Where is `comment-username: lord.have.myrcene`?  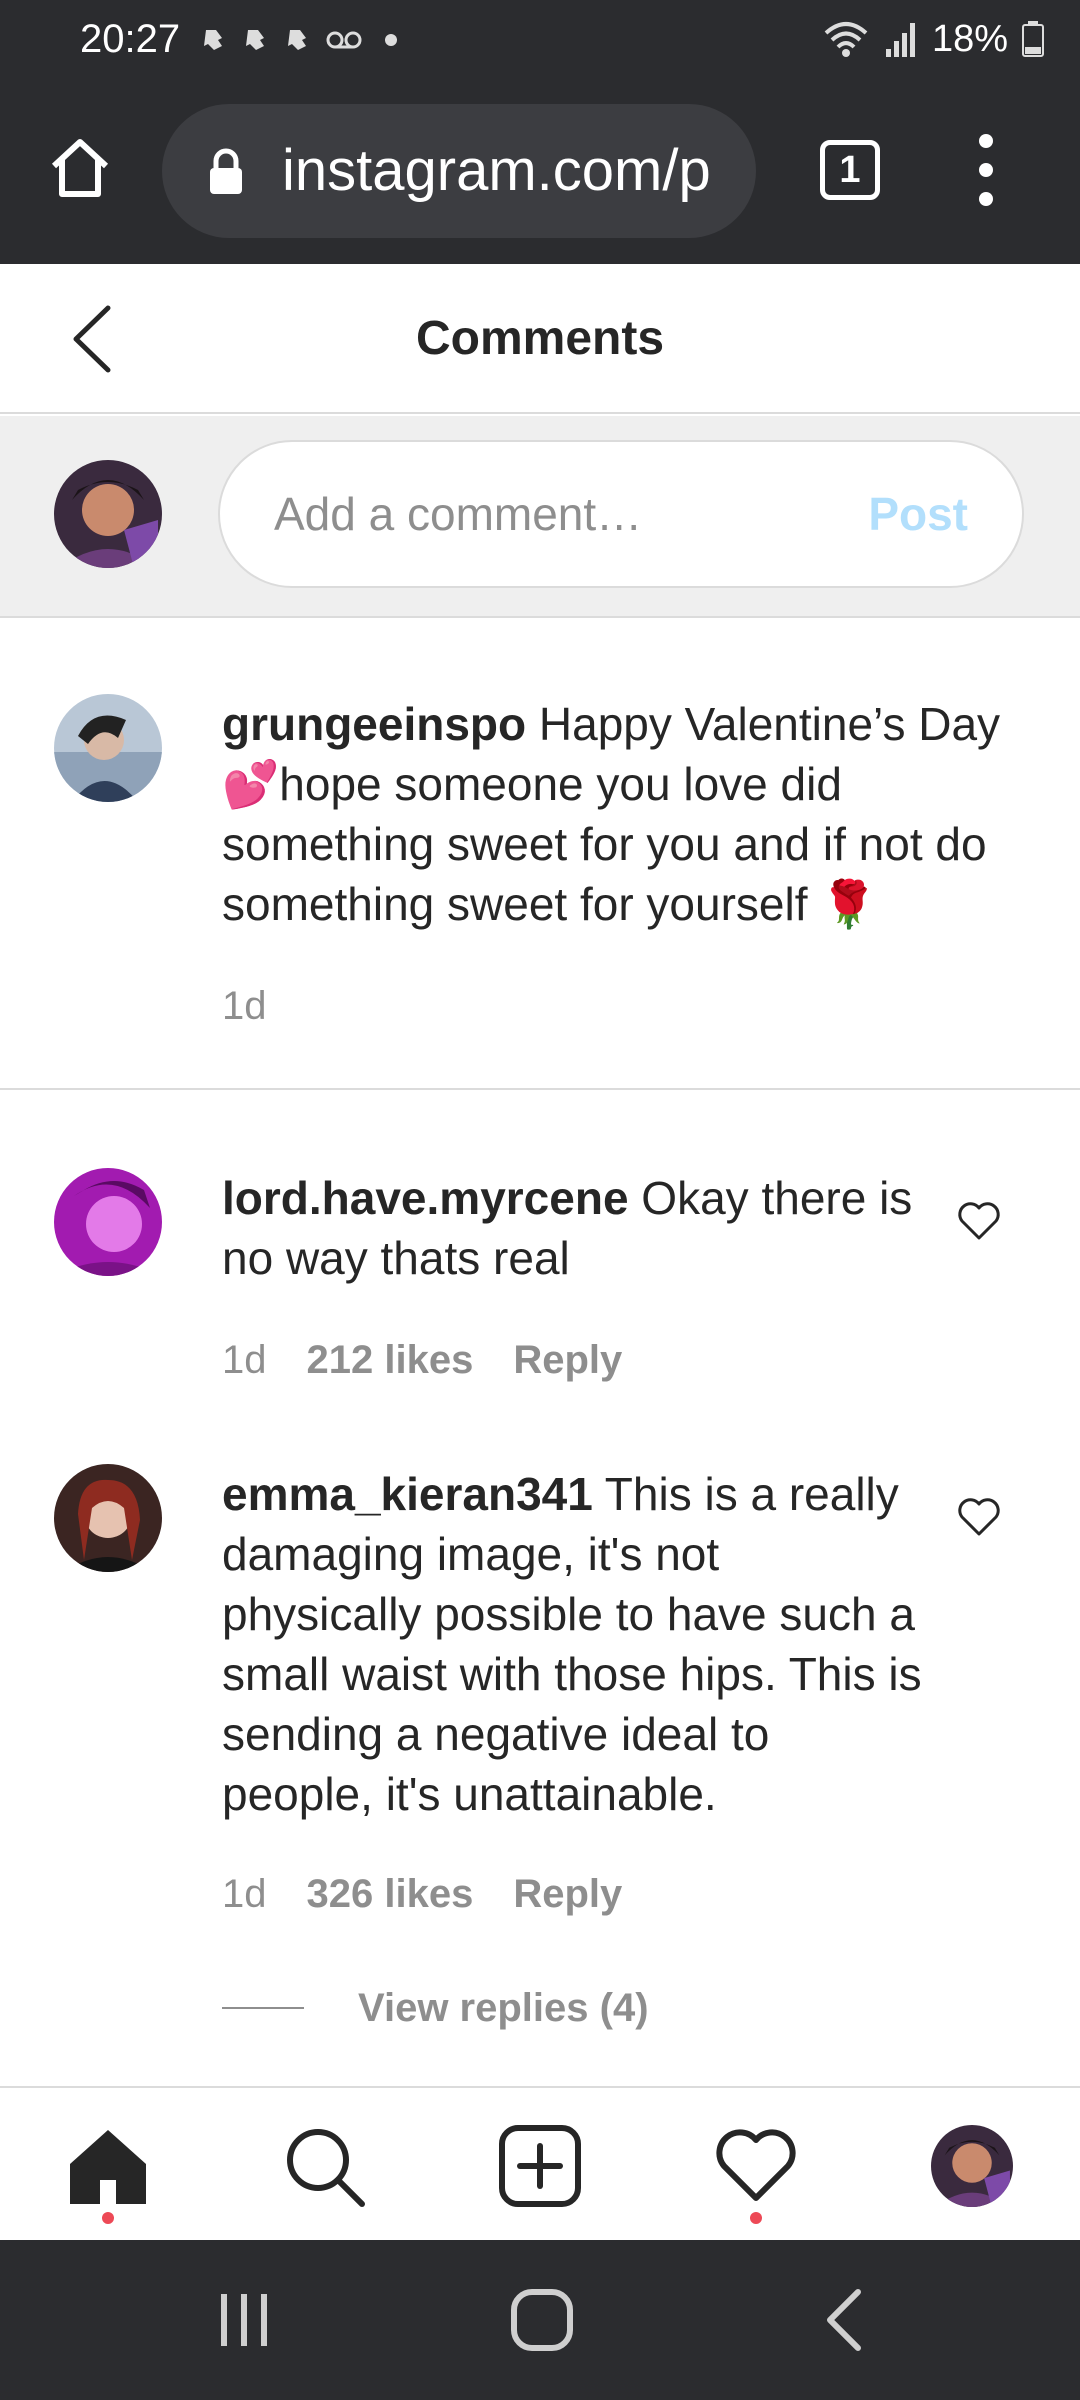
comment-username: lord.have.myrcene is located at coordinates (425, 1198).